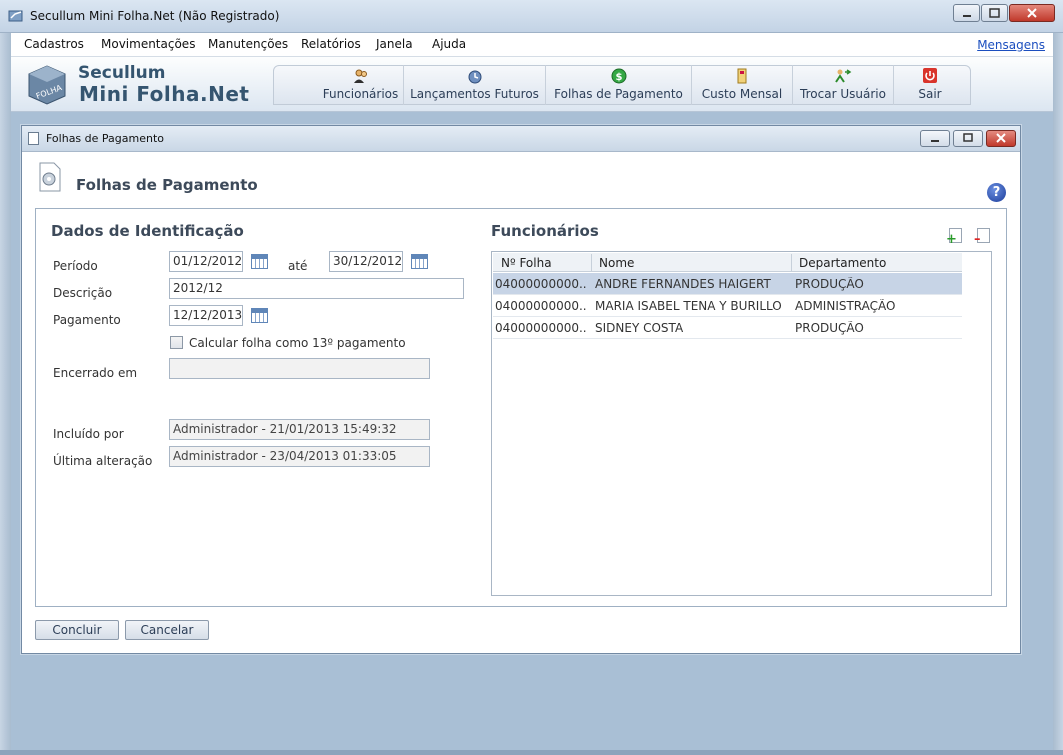 The width and height of the screenshot is (1063, 755). Describe the element at coordinates (167, 630) in the screenshot. I see `cancelar-button: Cancelar` at that location.